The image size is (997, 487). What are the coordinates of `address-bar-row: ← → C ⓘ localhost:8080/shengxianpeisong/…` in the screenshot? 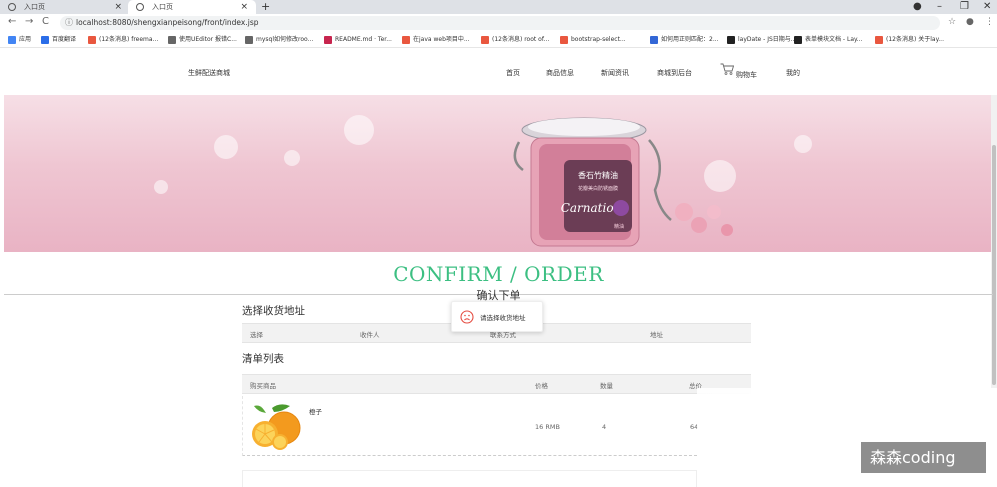 It's located at (498, 23).